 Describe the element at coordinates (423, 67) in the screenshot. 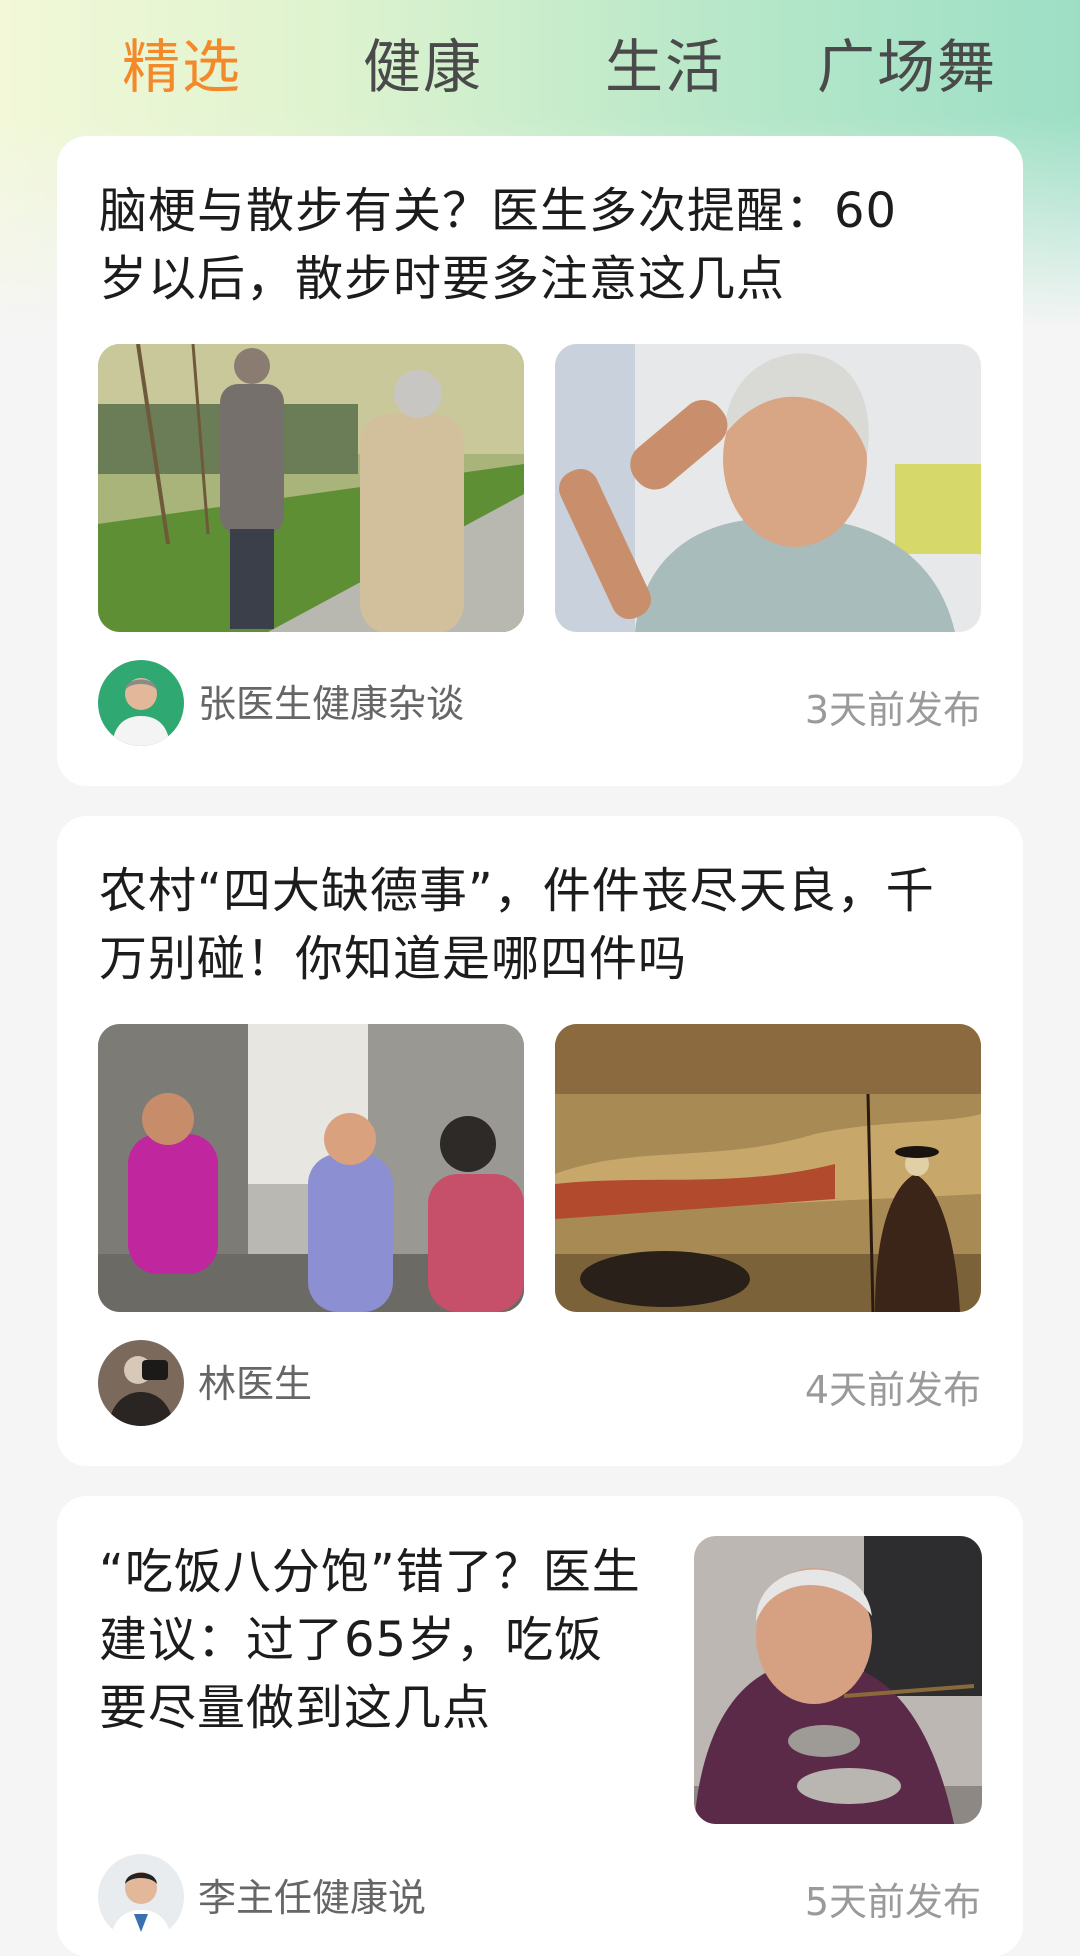

I see `tab-health: 健康` at that location.